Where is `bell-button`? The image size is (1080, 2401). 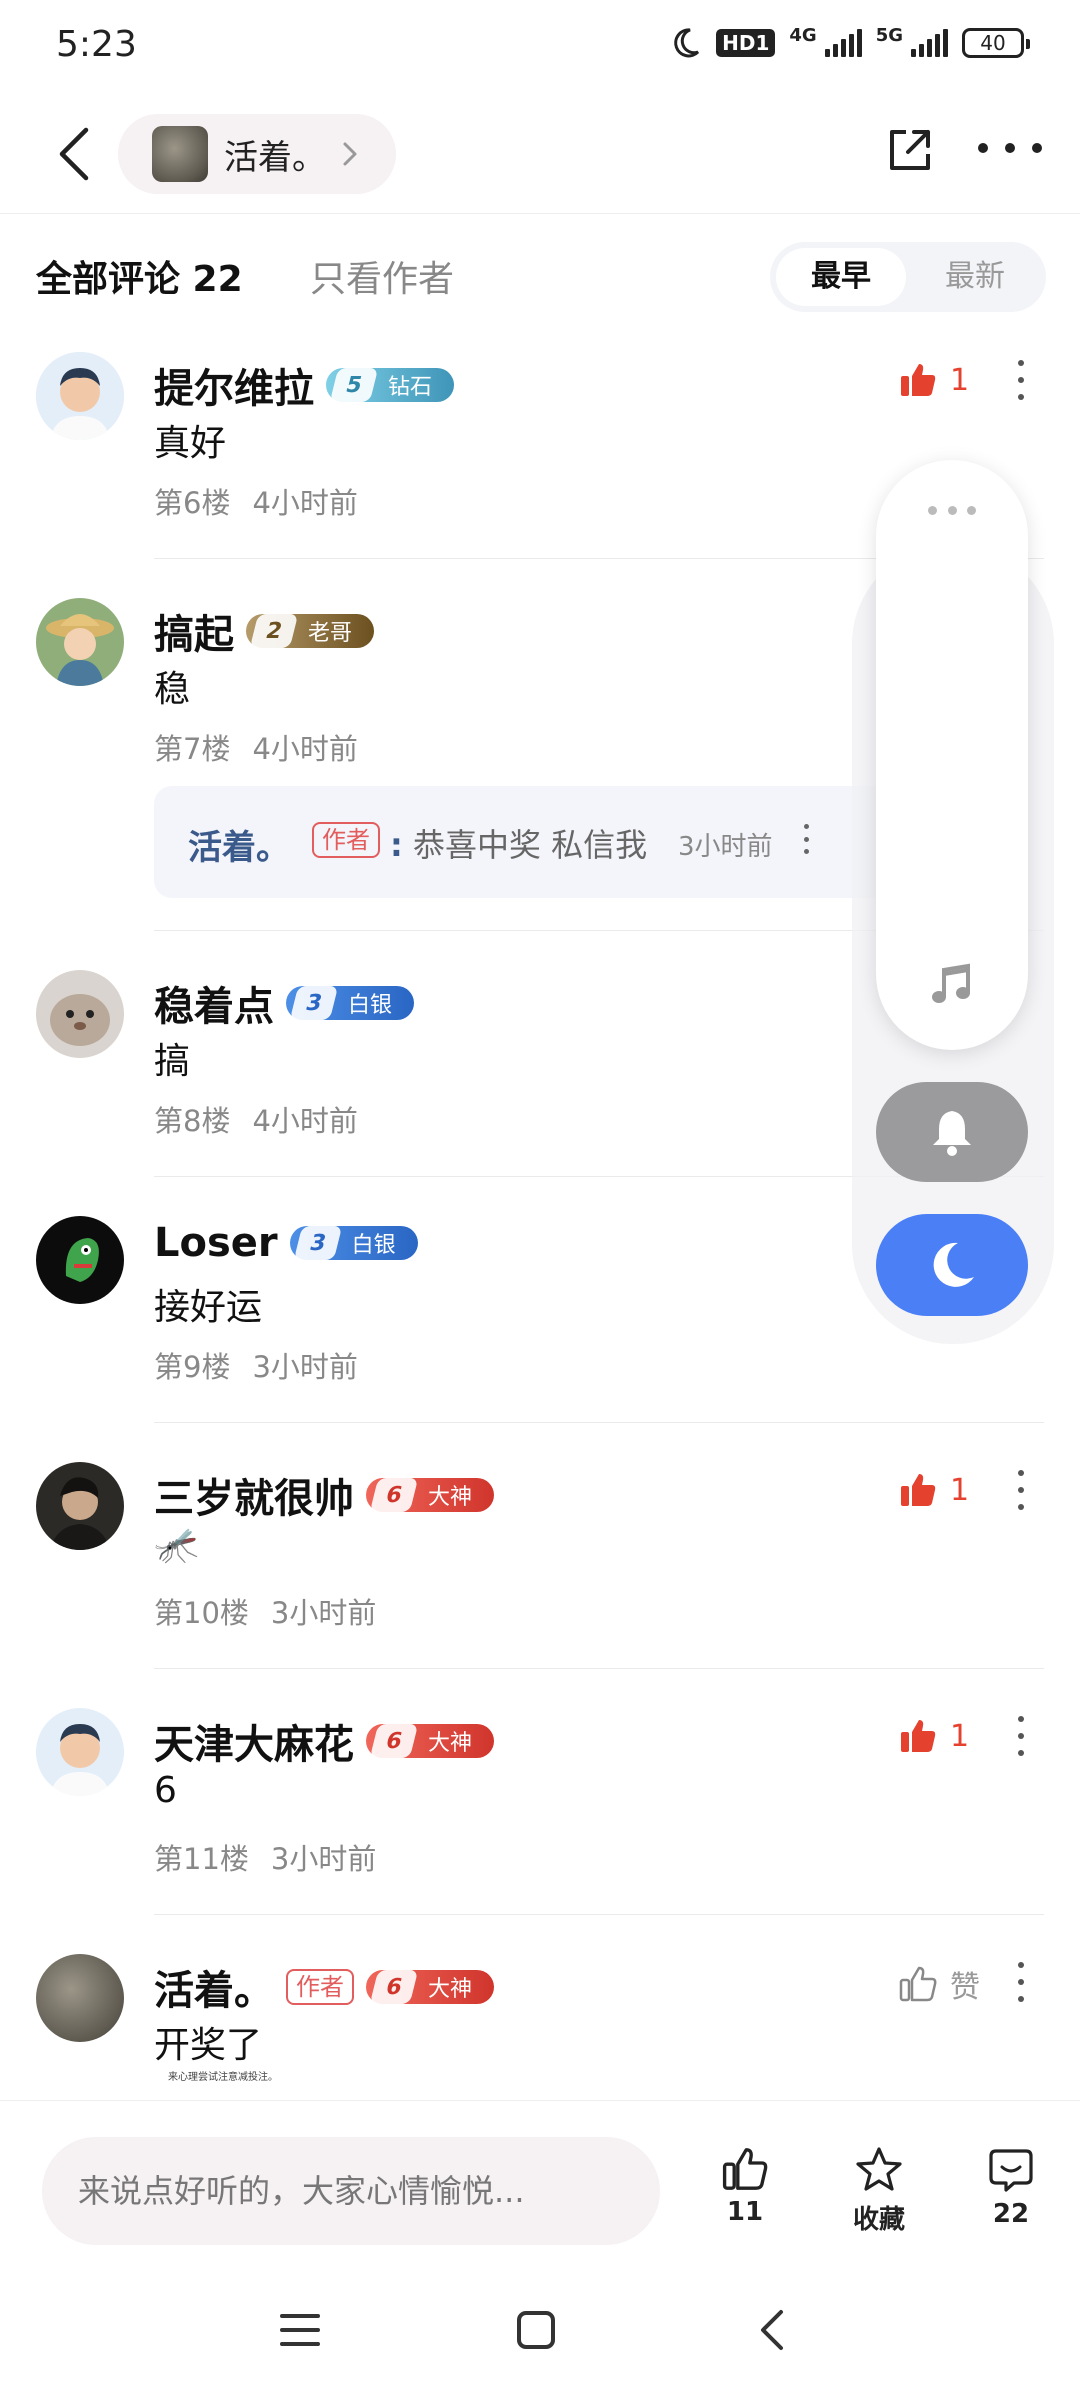
bell-button is located at coordinates (952, 1132).